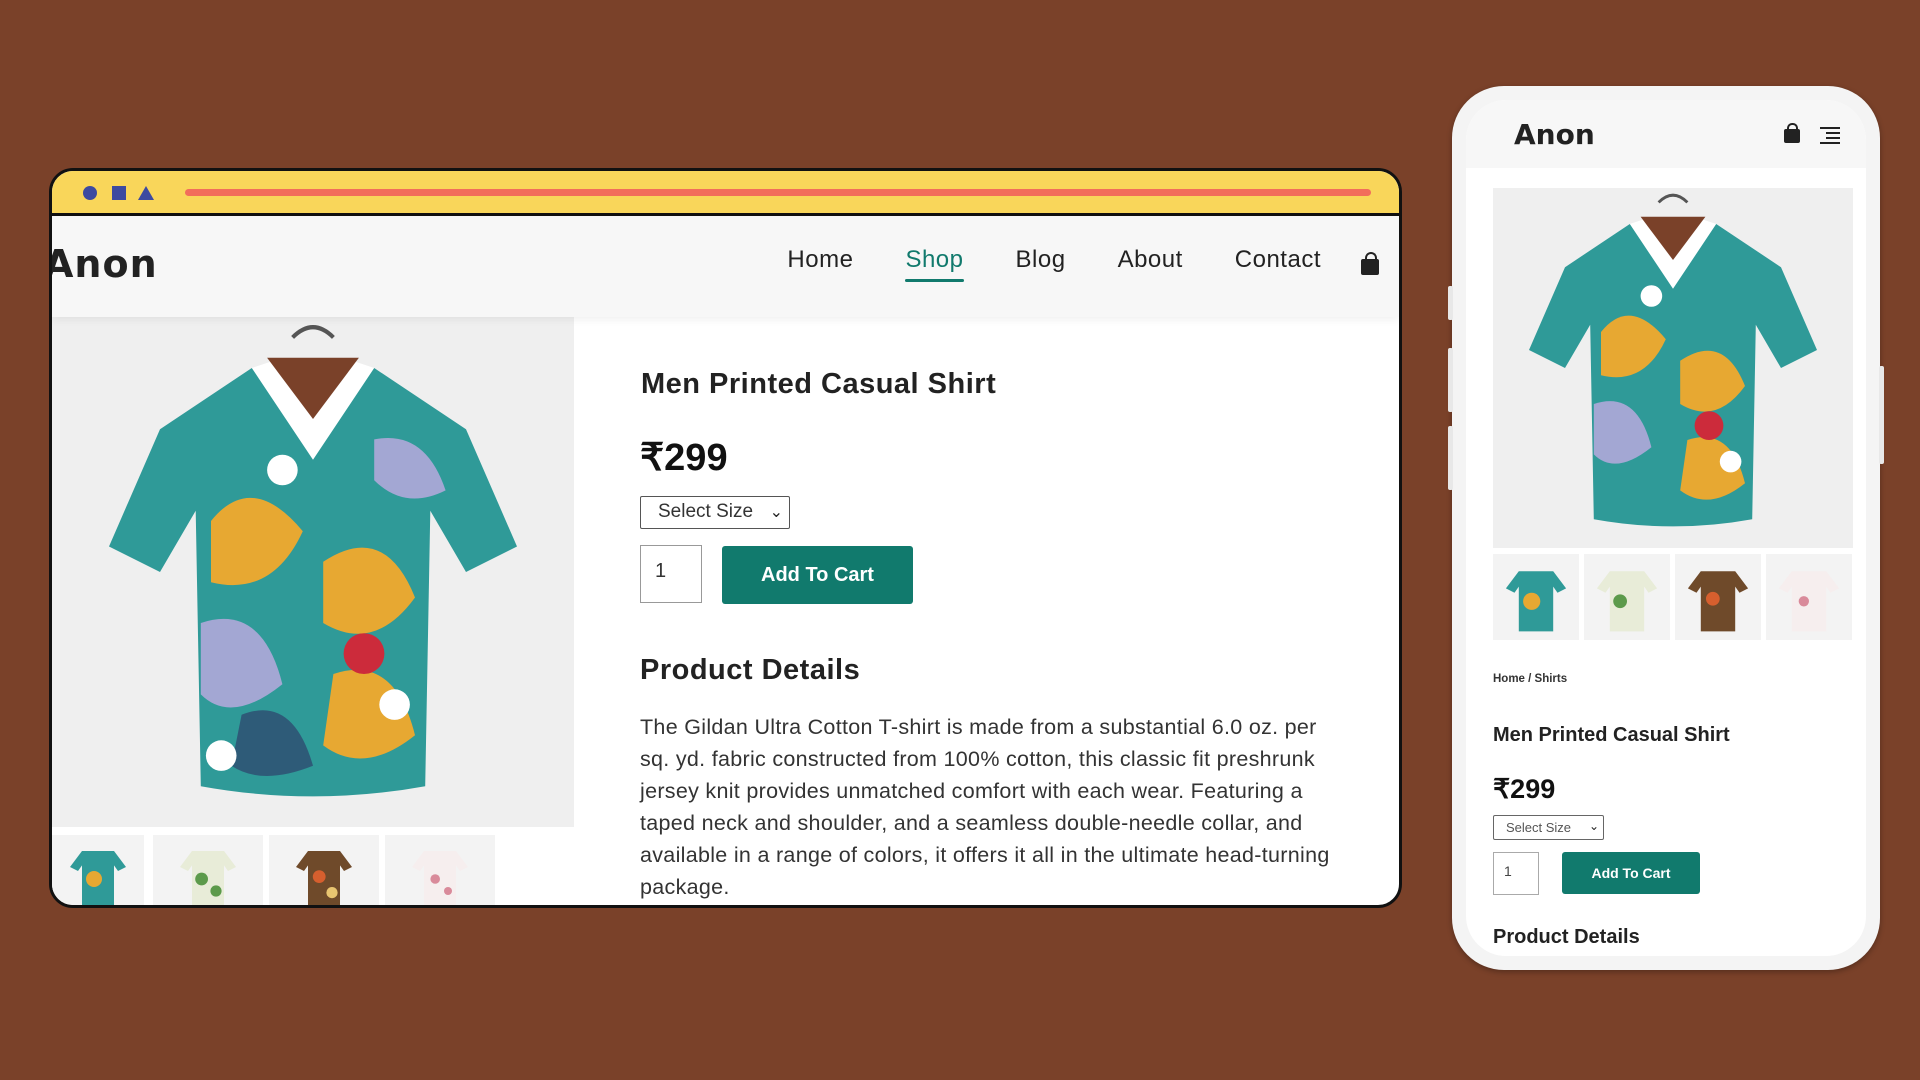 This screenshot has height=1080, width=1920. I want to click on main-nav: Home Shop Blog About Contact, so click(1054, 264).